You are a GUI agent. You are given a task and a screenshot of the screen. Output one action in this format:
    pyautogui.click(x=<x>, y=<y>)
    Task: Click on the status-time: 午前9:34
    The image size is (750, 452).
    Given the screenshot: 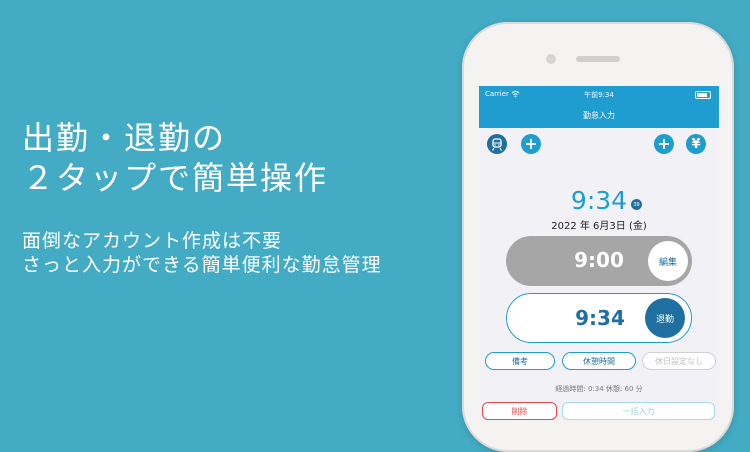 What is the action you would take?
    pyautogui.click(x=599, y=95)
    